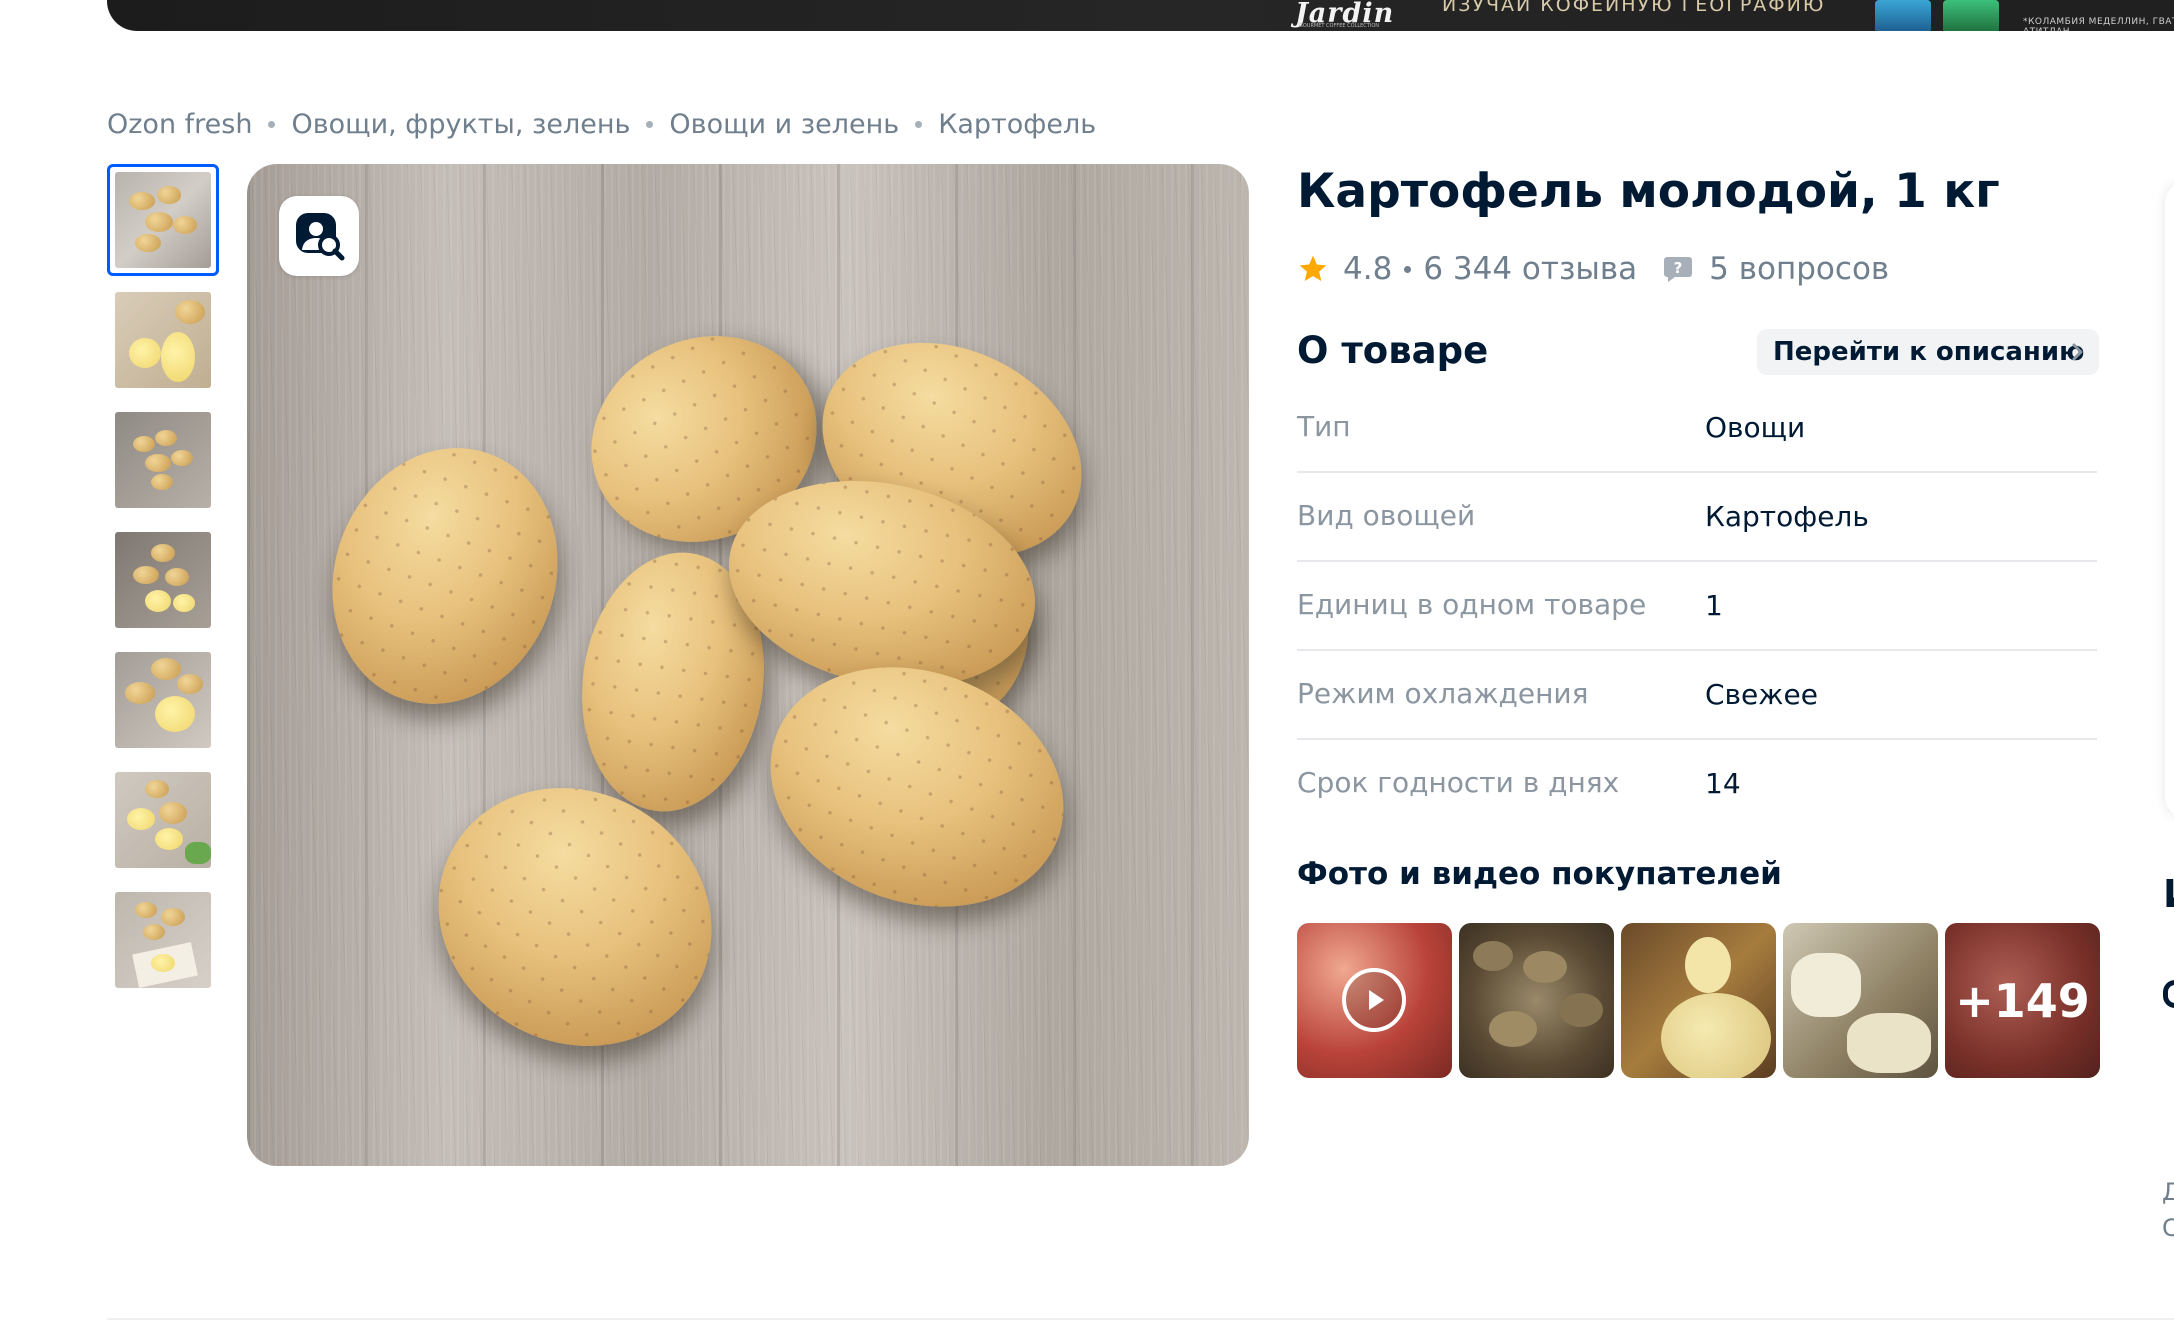 The width and height of the screenshot is (2174, 1330). What do you see at coordinates (2168, 1228) in the screenshot?
I see `side-text-fragment: С` at bounding box center [2168, 1228].